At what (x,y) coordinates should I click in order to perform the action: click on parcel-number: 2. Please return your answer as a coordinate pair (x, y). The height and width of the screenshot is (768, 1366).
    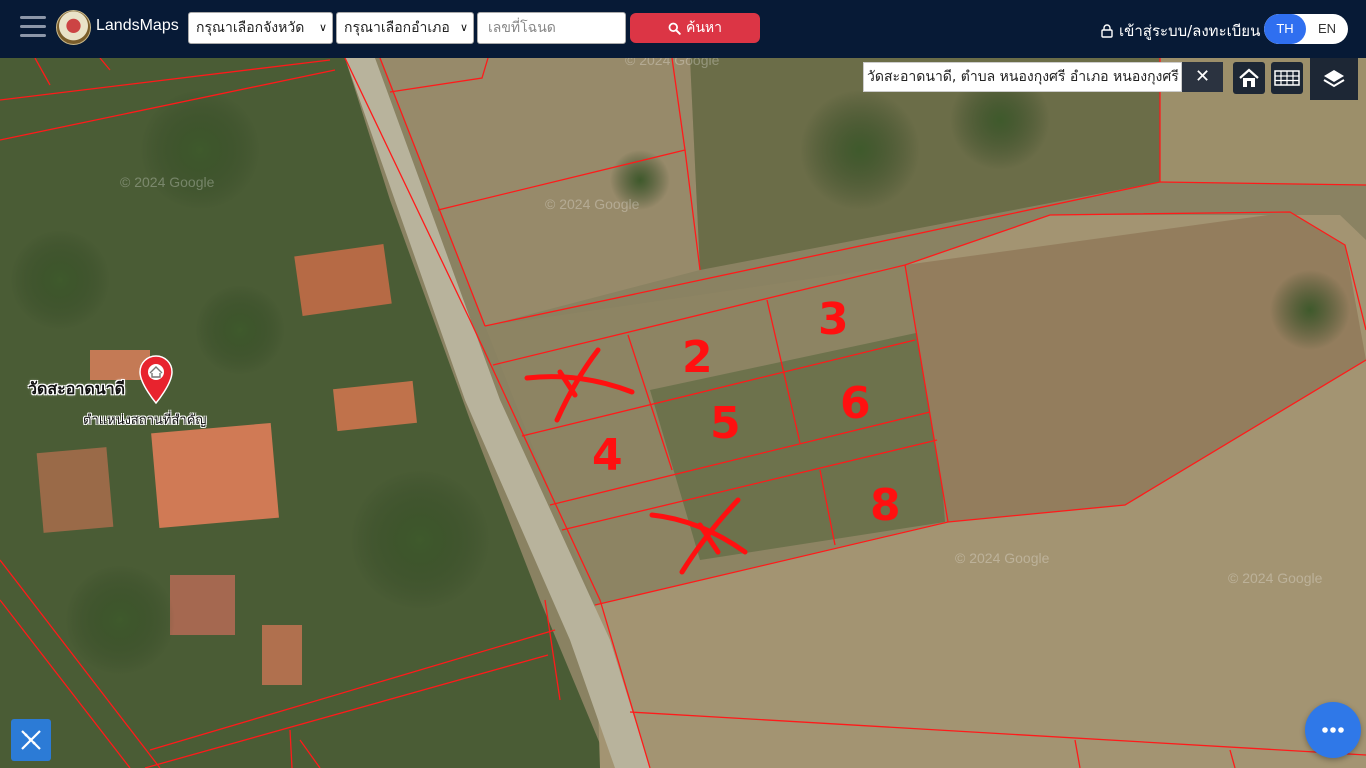
    Looking at the image, I should click on (697, 357).